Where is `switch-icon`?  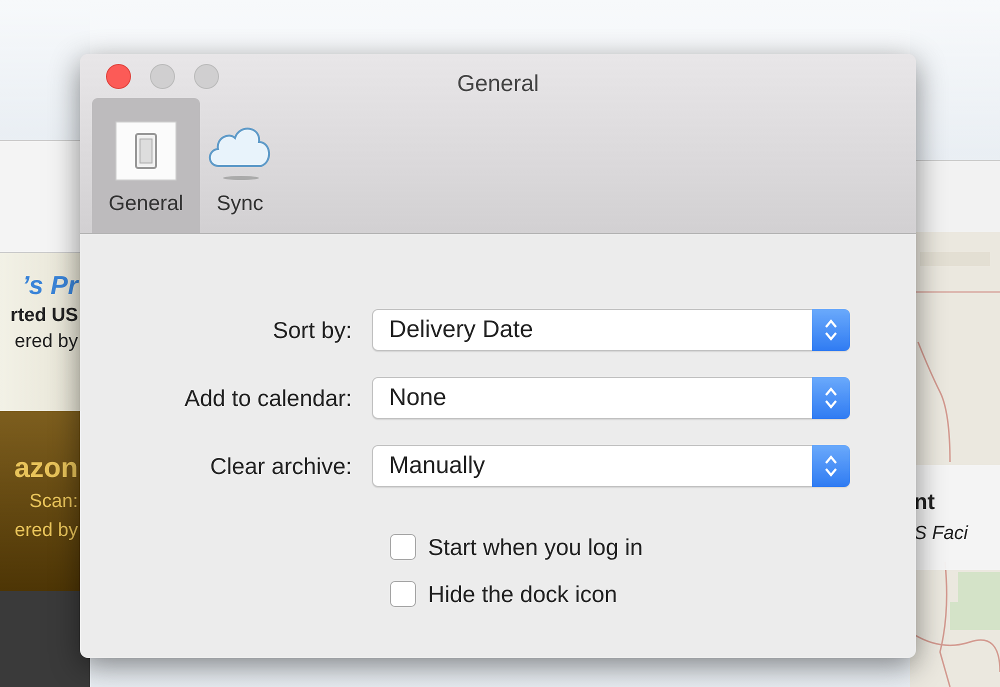
switch-icon is located at coordinates (146, 151).